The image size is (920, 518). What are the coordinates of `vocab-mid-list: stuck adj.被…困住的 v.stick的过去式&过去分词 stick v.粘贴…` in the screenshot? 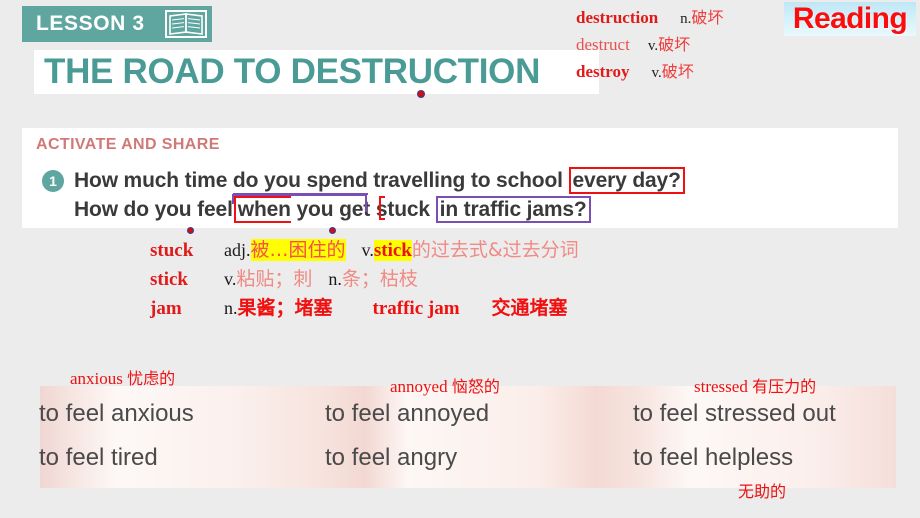 It's located at (364, 279).